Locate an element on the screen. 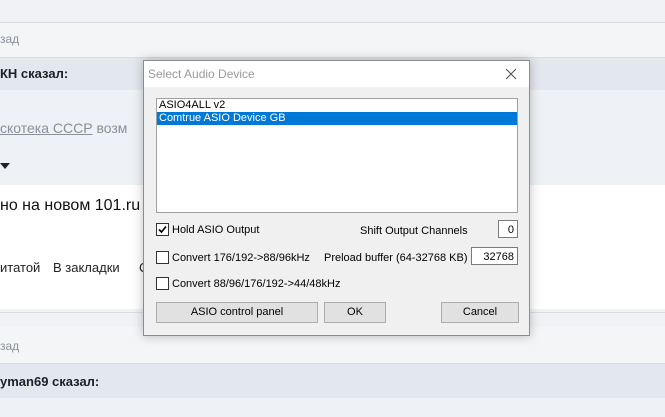  quote-link: скотека СССР is located at coordinates (46, 128).